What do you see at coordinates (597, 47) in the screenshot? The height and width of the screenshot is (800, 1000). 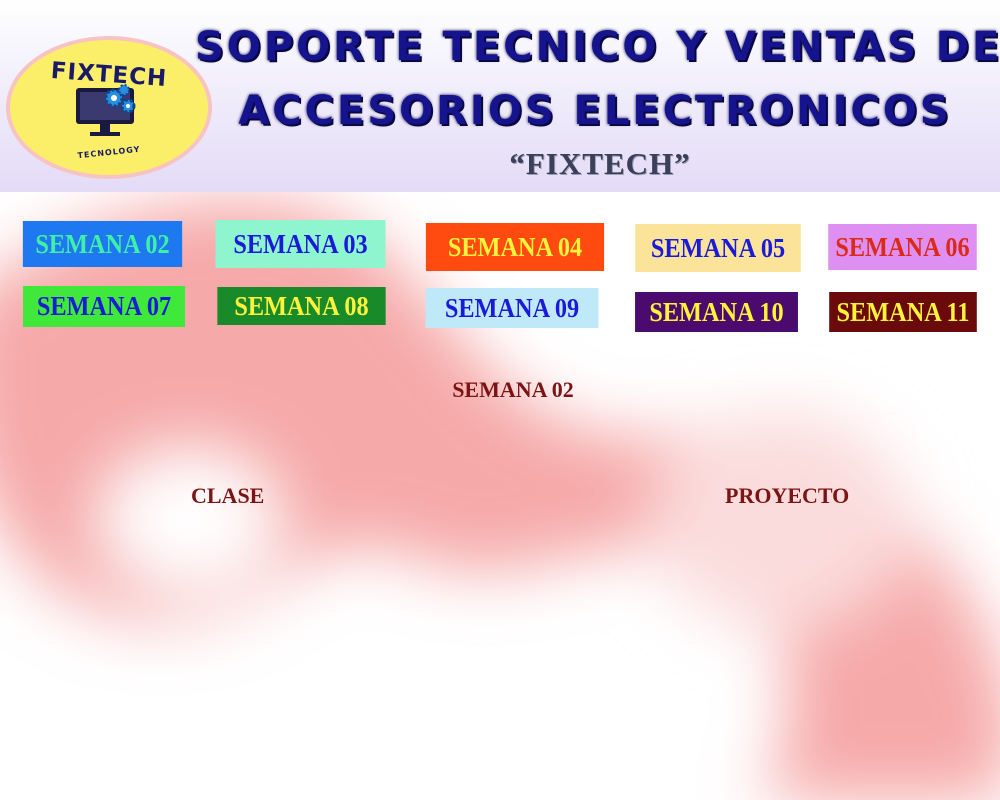 I see `page-title-line-1: SOPORTE TECNICO Y VENTAS DE` at bounding box center [597, 47].